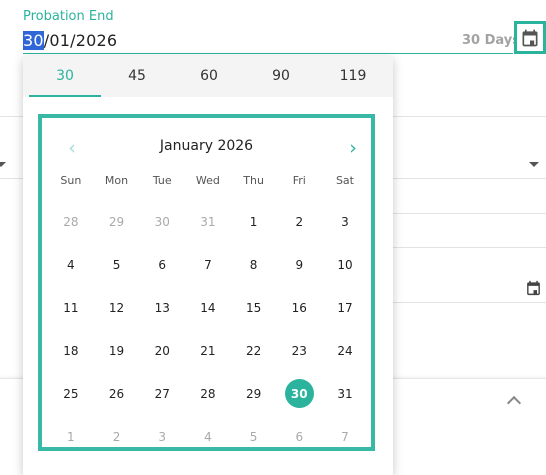 The height and width of the screenshot is (475, 546). I want to click on calendar-day: 27, so click(162, 393).